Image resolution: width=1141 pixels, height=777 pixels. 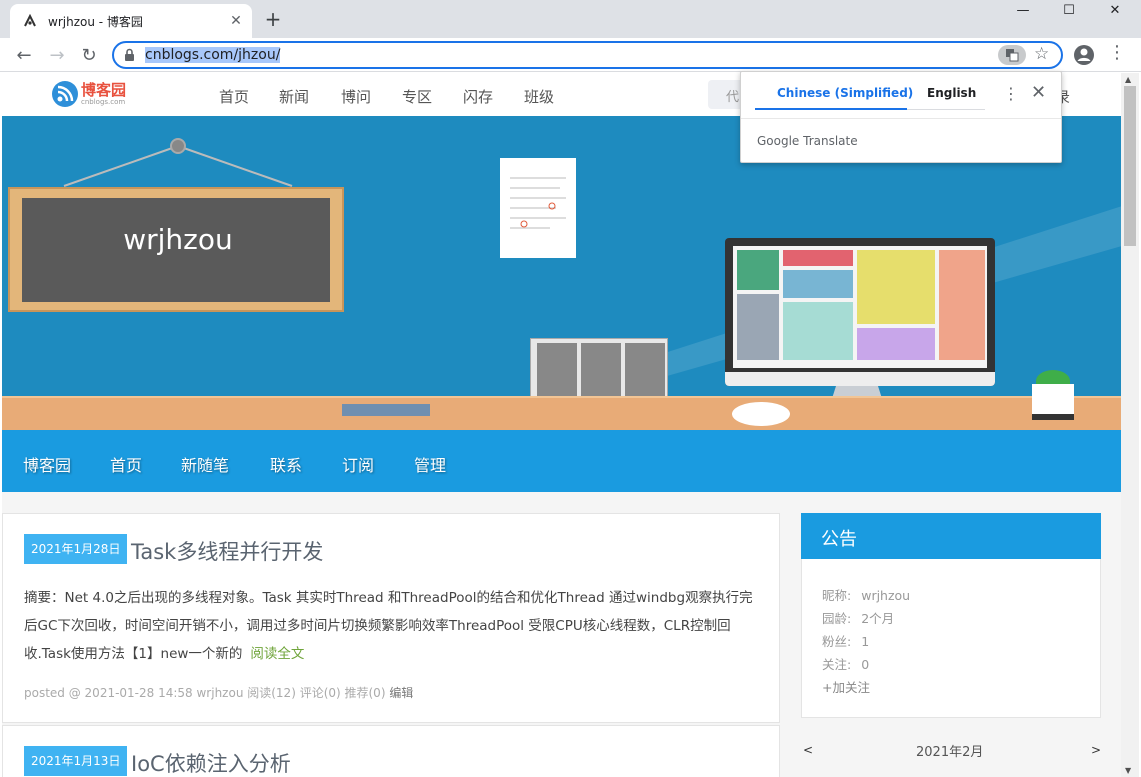 What do you see at coordinates (951, 536) in the screenshot?
I see `notice-title: 公告` at bounding box center [951, 536].